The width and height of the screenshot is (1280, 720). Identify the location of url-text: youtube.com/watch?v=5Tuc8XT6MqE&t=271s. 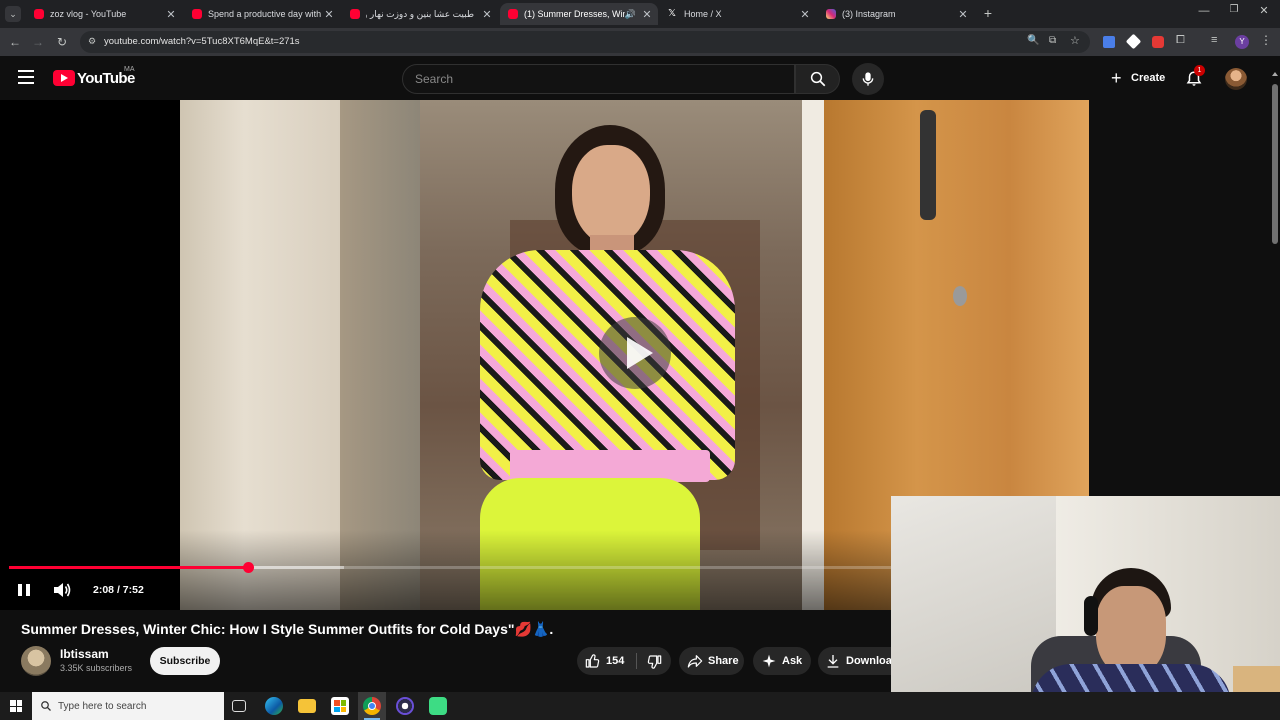
(202, 41).